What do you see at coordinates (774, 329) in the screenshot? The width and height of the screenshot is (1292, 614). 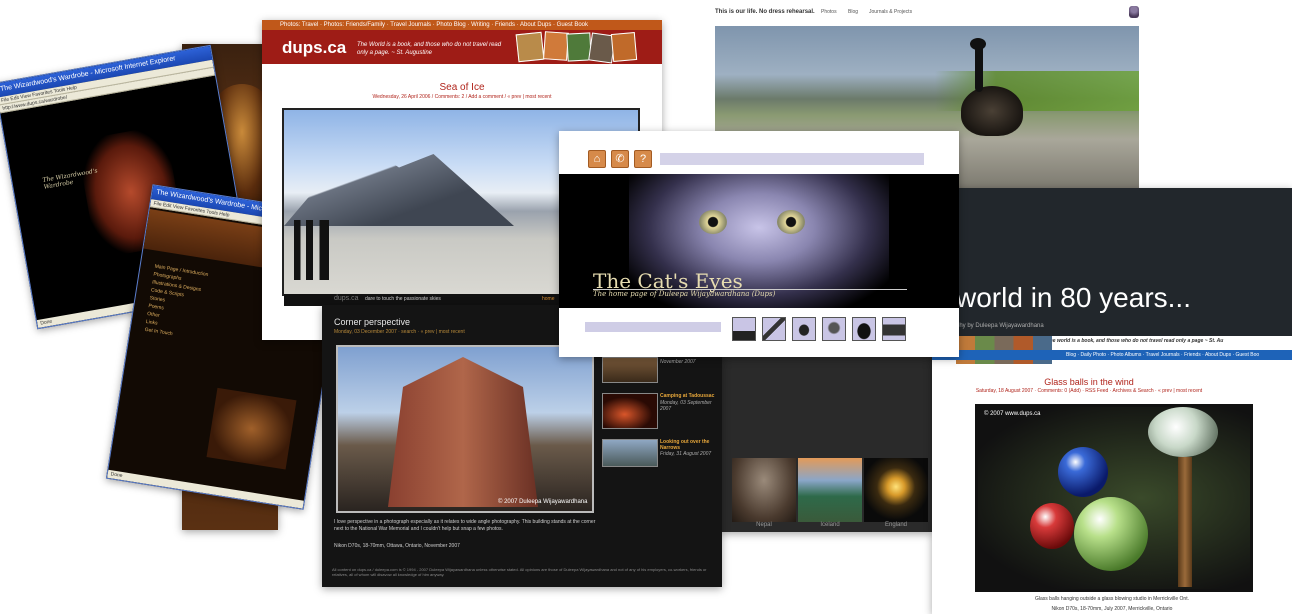 I see `sailboat-icon` at bounding box center [774, 329].